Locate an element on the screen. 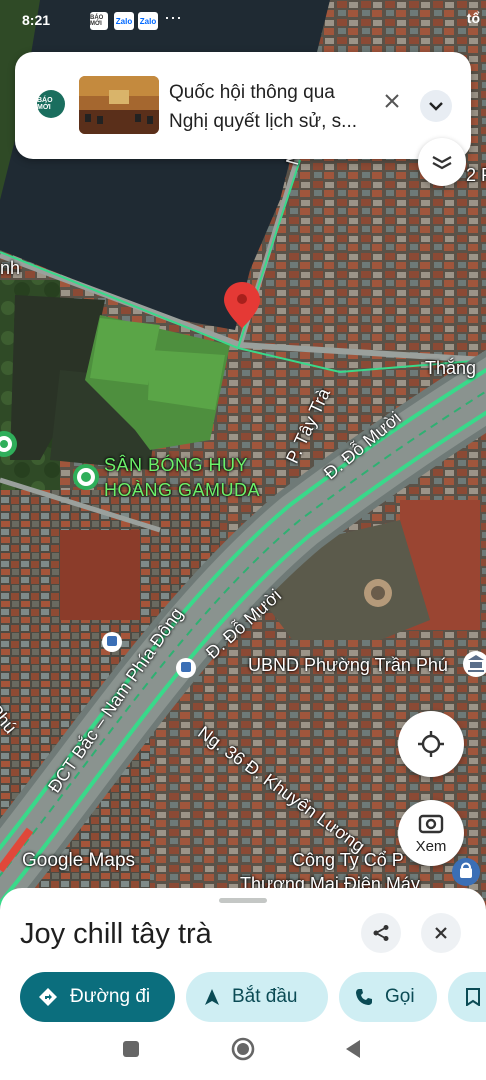  start-button: Bắt đầu is located at coordinates (257, 997).